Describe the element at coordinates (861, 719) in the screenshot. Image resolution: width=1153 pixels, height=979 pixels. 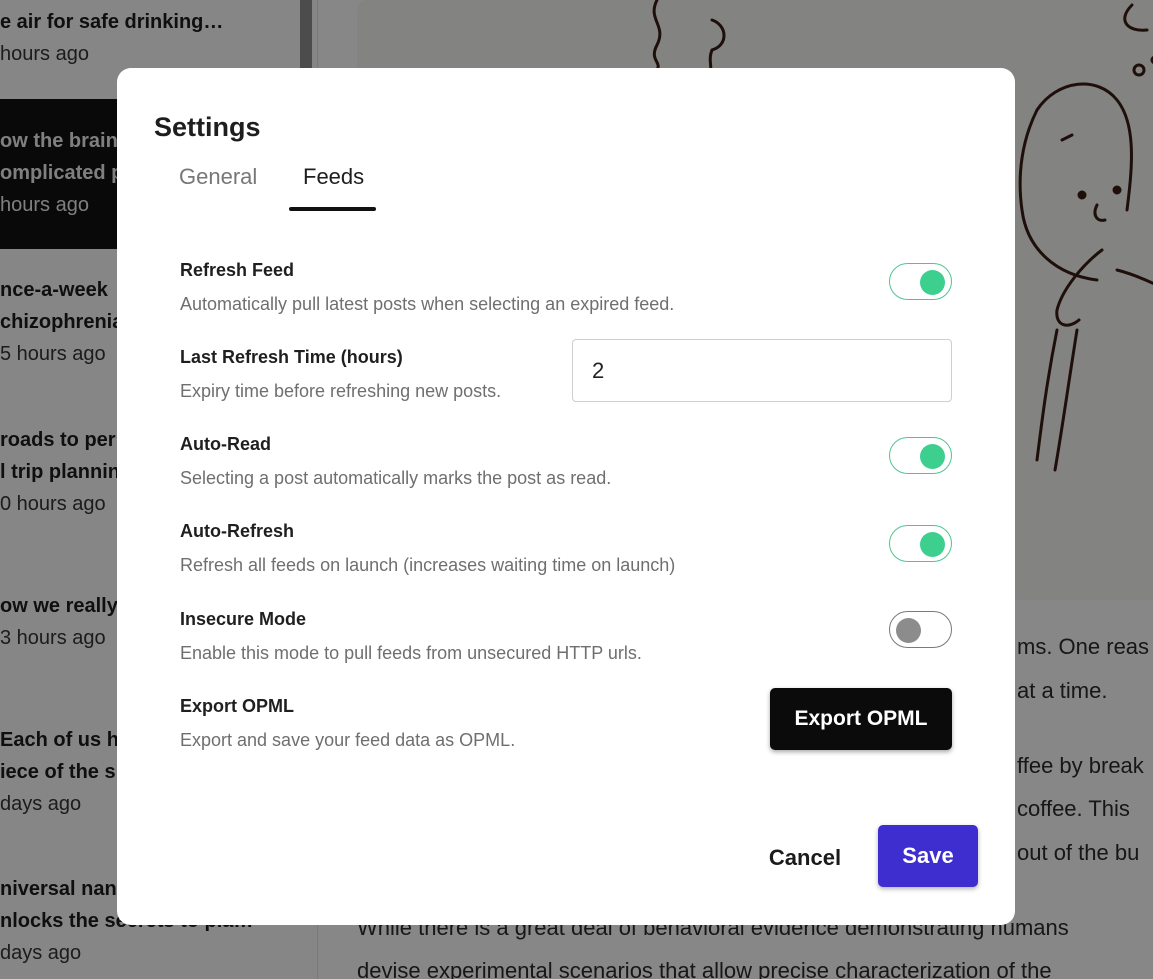
I see `export-opml-button: Export OPML` at that location.